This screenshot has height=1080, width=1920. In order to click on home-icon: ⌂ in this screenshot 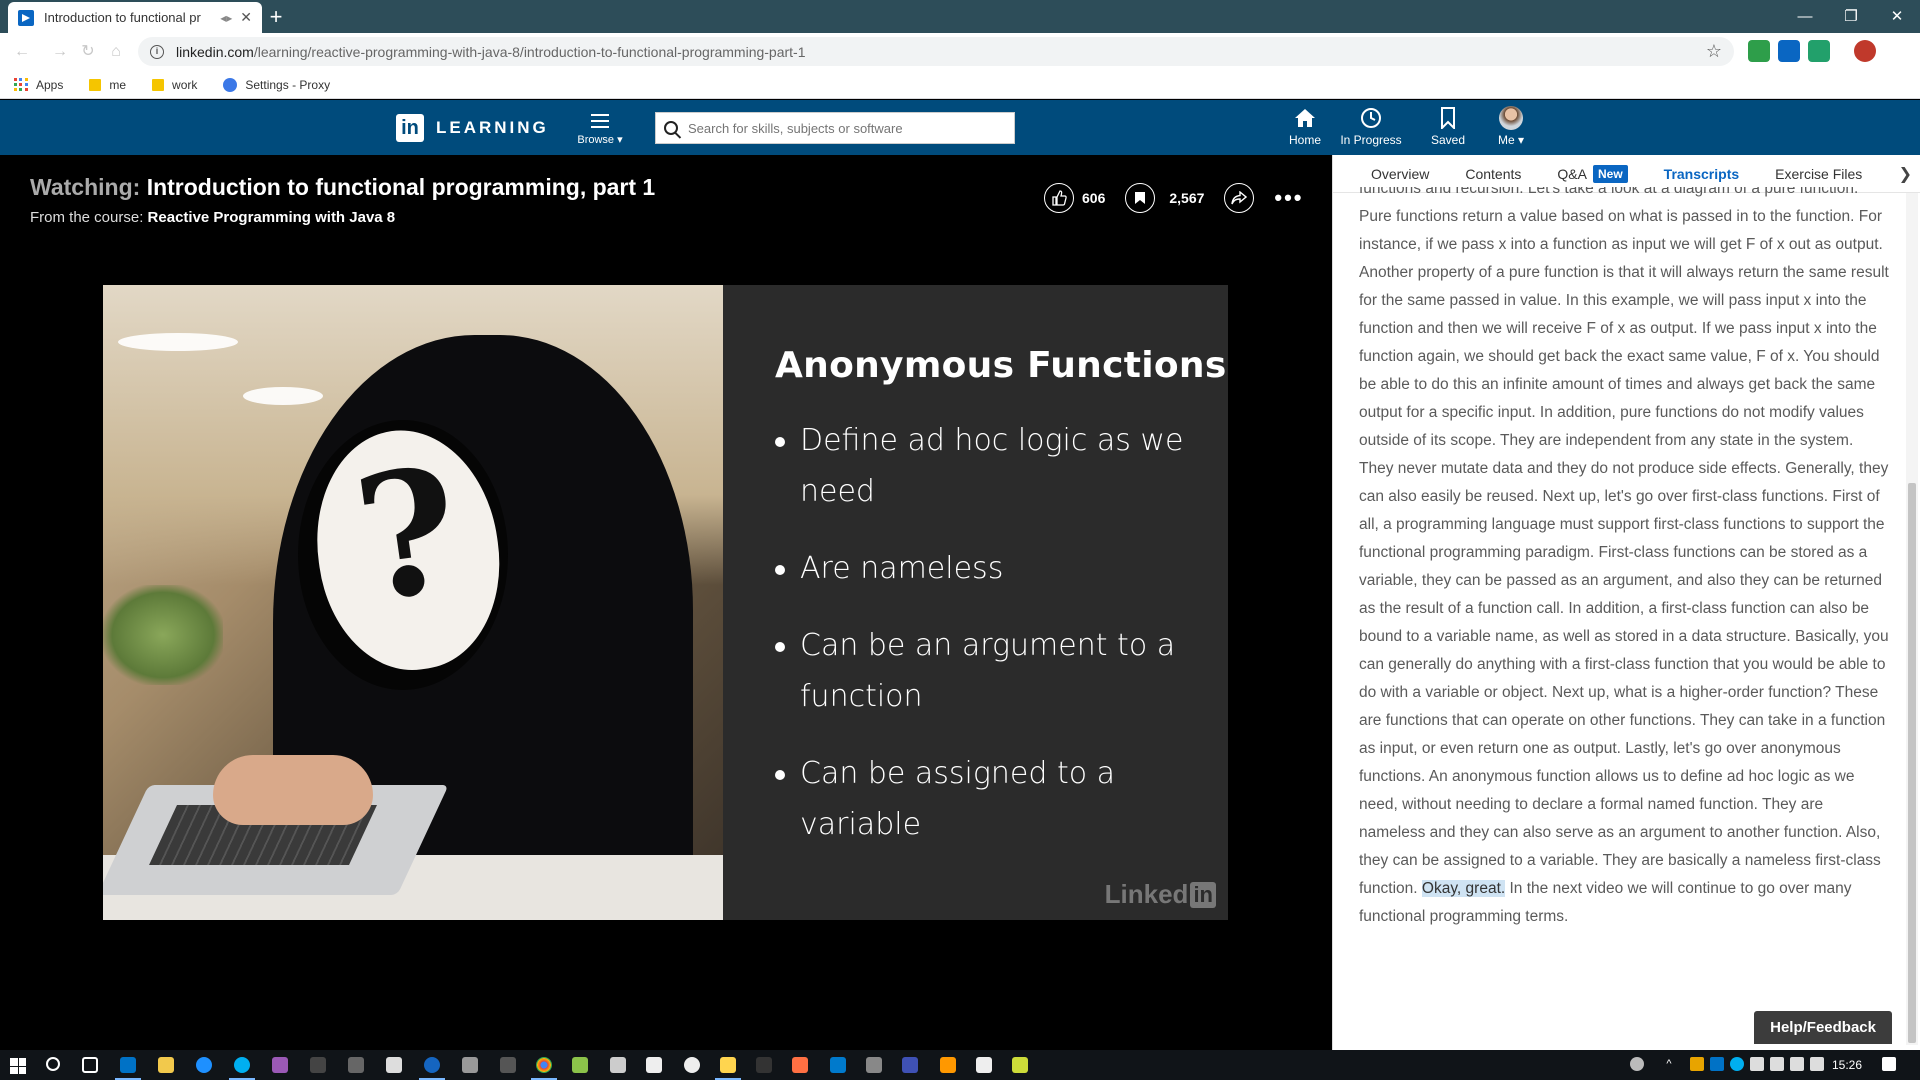, I will do `click(116, 52)`.